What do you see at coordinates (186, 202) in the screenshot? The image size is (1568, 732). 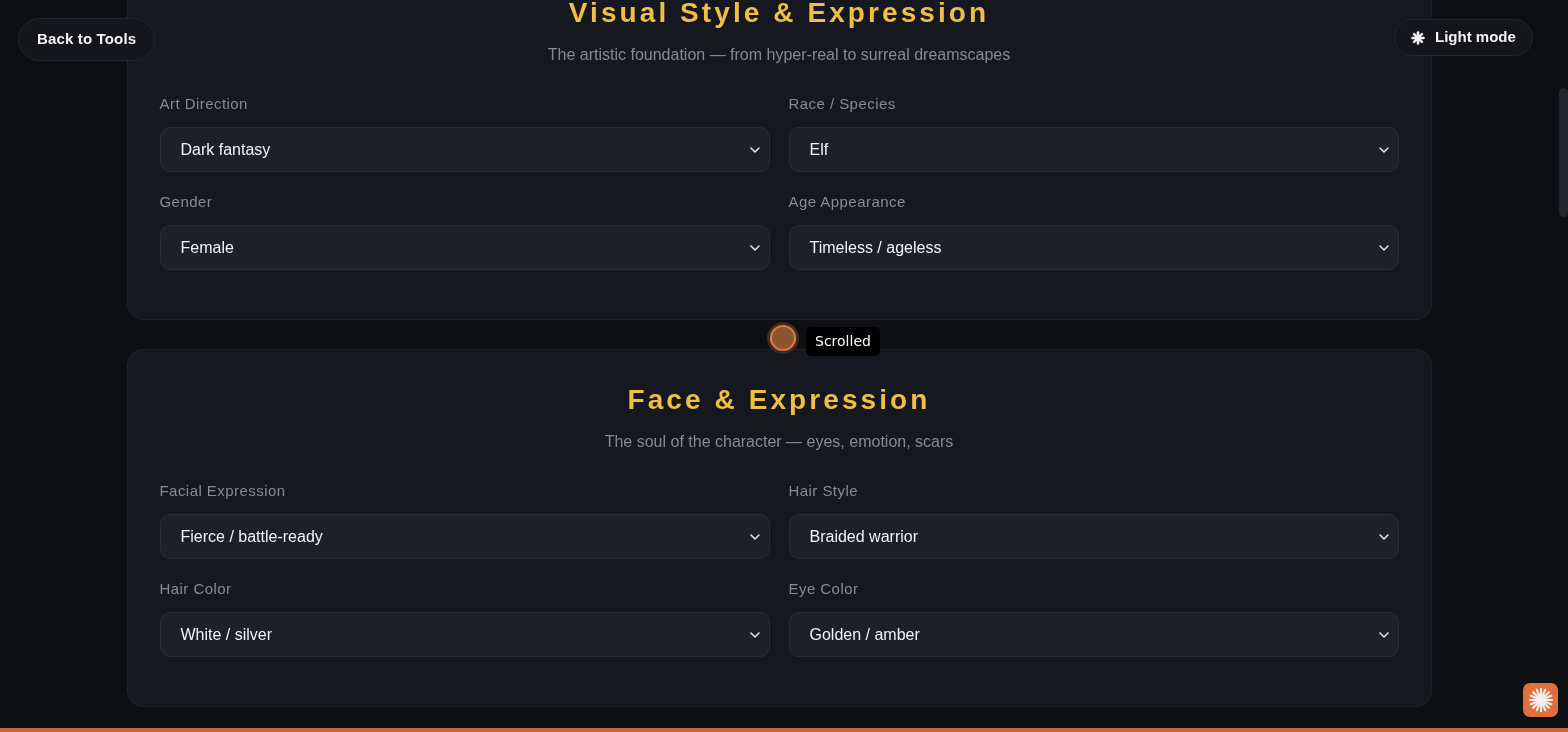 I see `field-label: Gender` at bounding box center [186, 202].